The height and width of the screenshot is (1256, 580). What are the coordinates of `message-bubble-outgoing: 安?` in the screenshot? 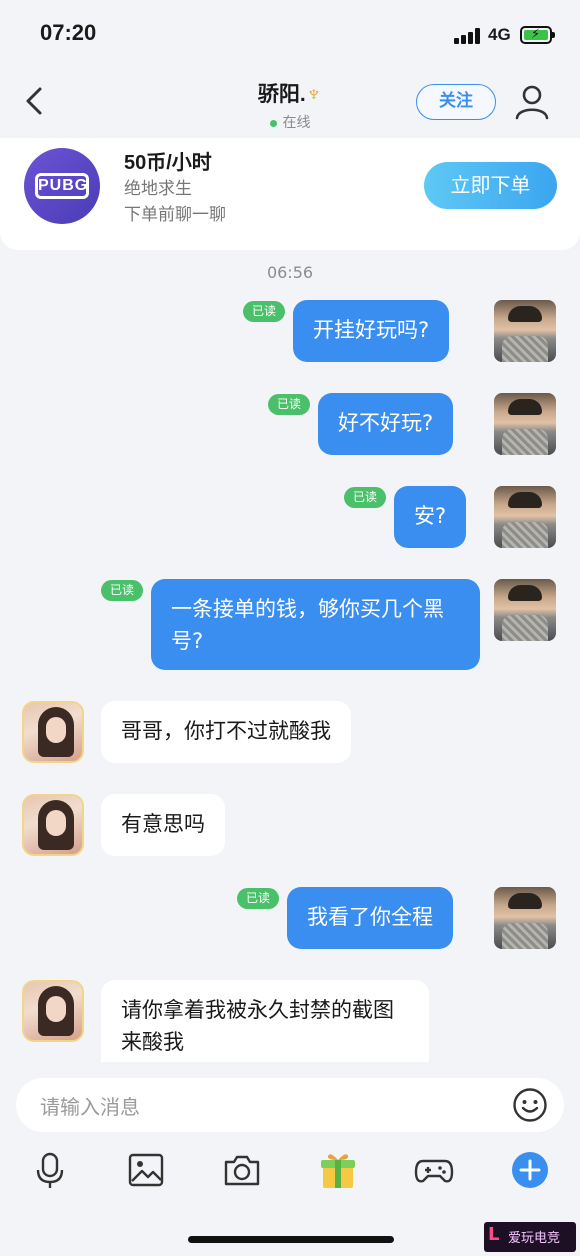 It's located at (430, 517).